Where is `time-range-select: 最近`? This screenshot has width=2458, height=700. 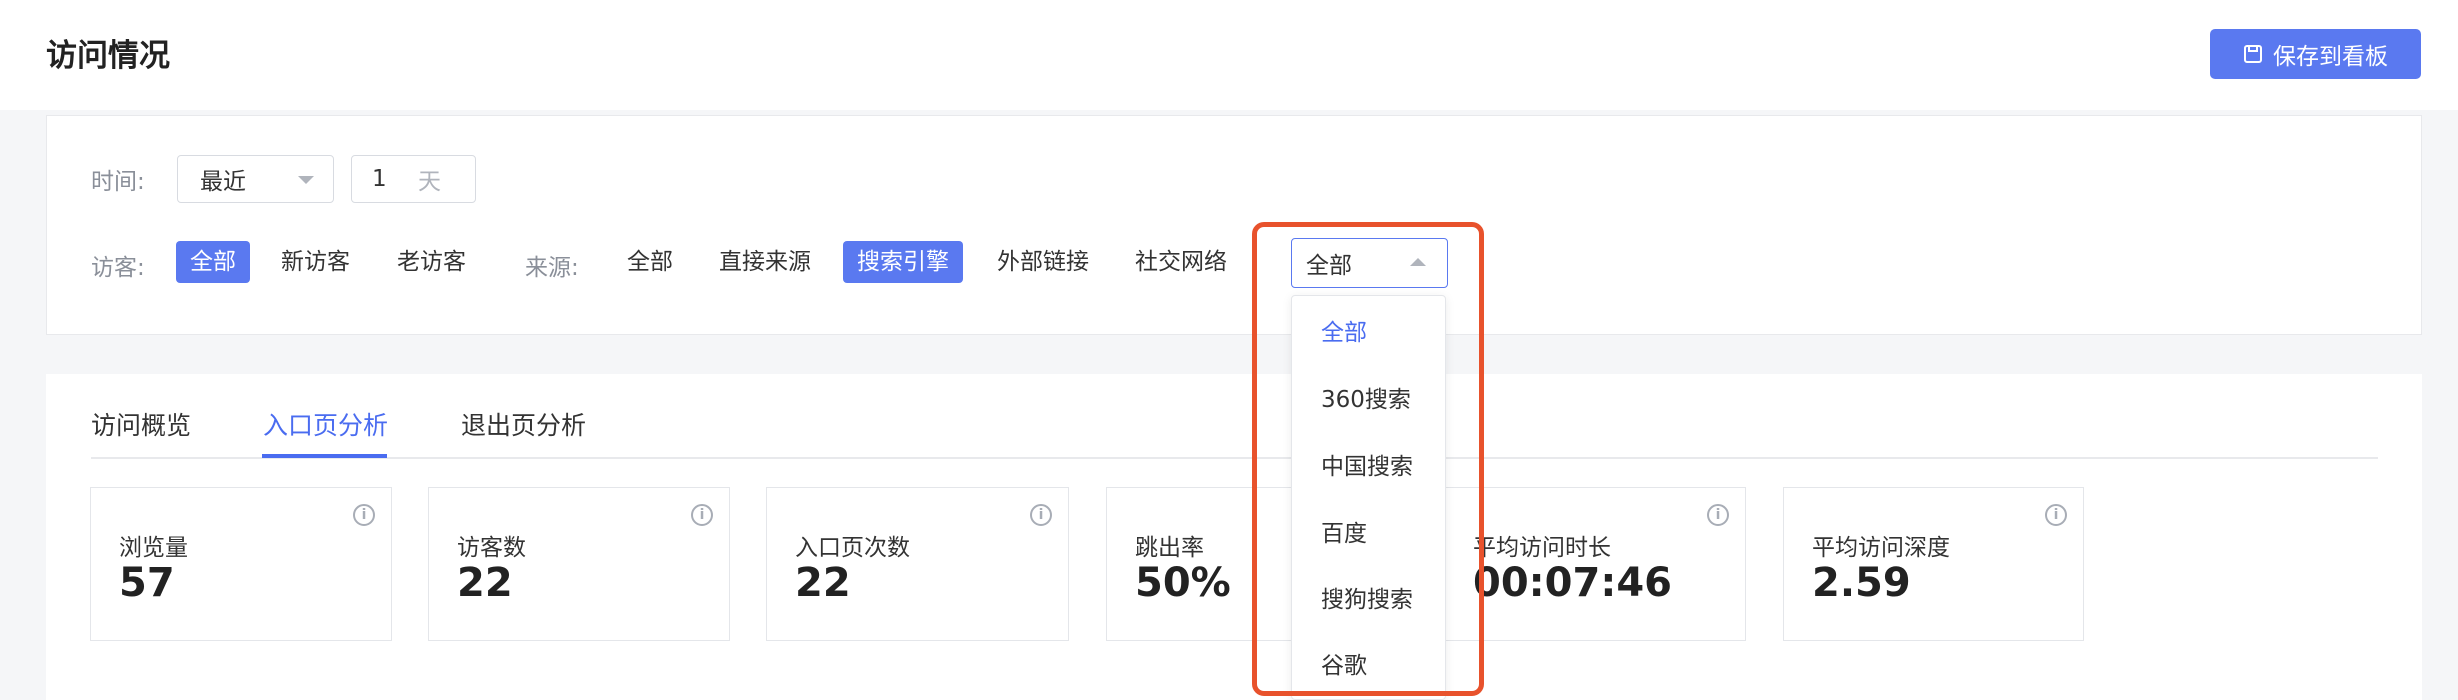 time-range-select: 最近 is located at coordinates (255, 179).